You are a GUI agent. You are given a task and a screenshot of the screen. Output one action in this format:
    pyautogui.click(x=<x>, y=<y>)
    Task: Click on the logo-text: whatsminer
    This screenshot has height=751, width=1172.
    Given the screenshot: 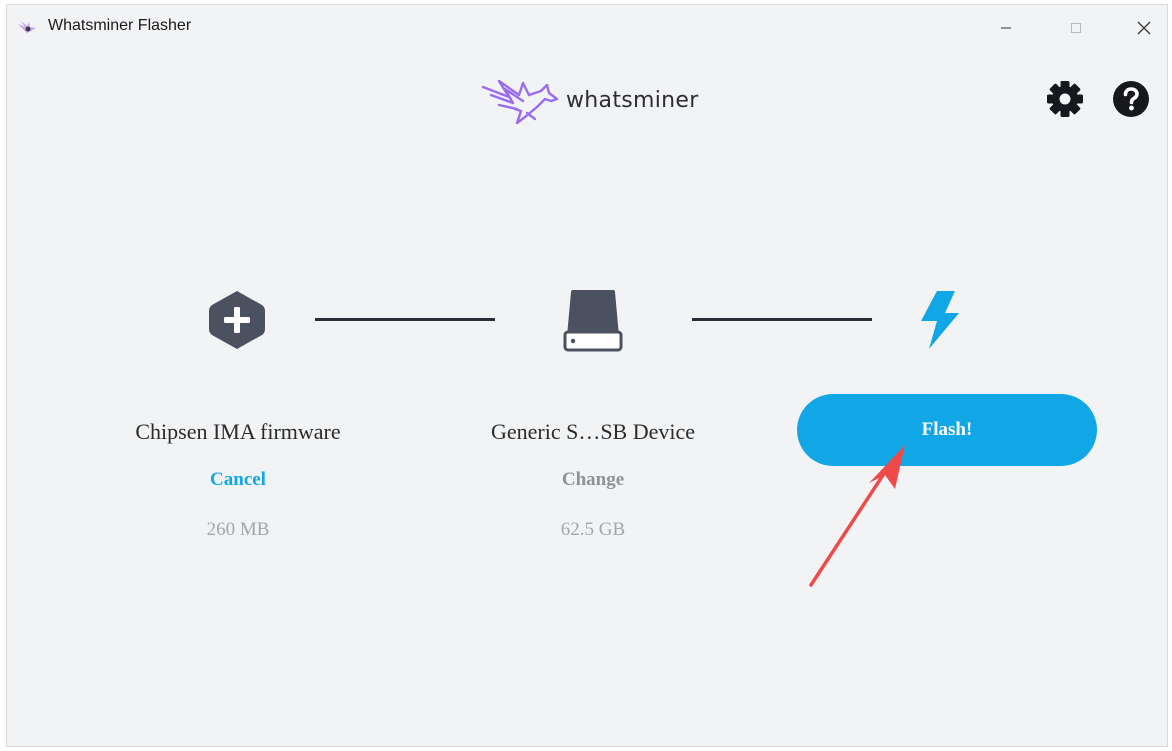 What is the action you would take?
    pyautogui.click(x=632, y=100)
    